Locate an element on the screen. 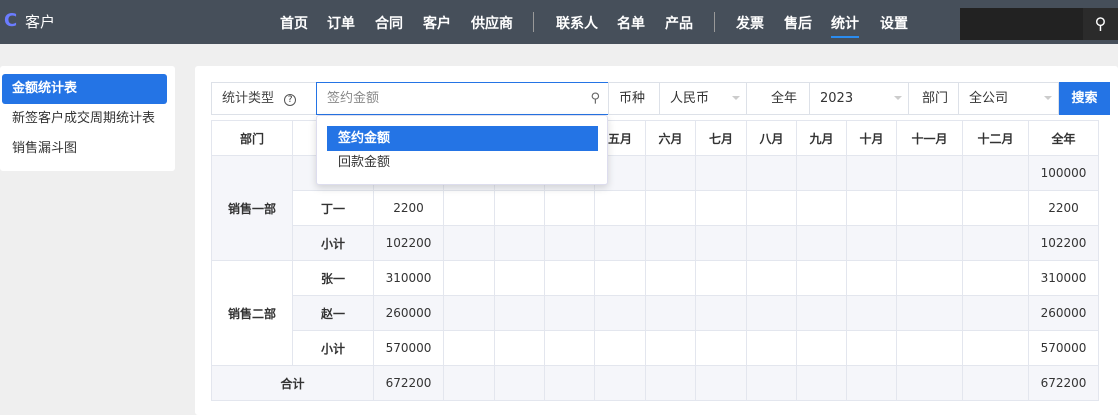  option-signed-amount: 签约金额 is located at coordinates (462, 138).